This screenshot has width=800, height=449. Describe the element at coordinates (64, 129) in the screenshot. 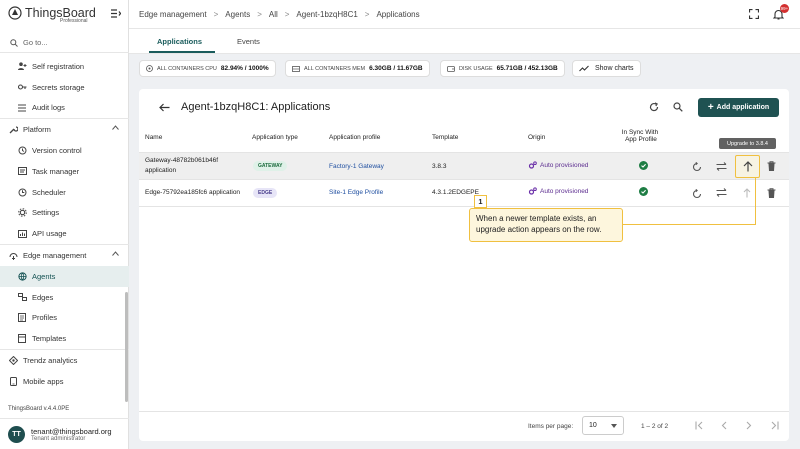

I see `sidebar-section-platform: Platform` at that location.